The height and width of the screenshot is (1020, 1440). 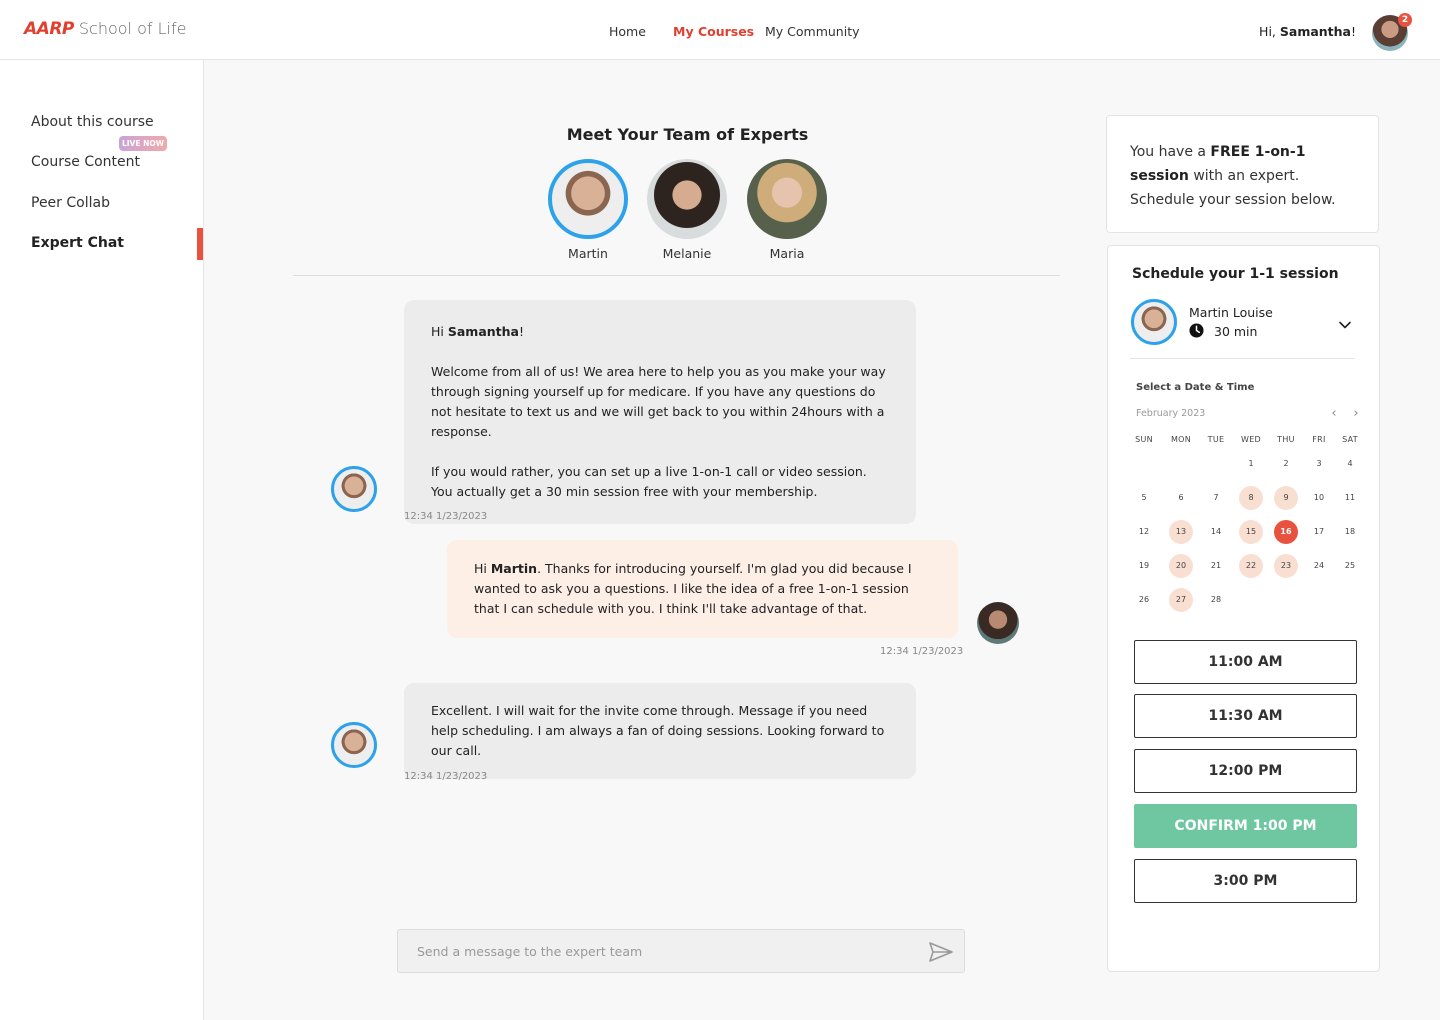 What do you see at coordinates (1245, 716) in the screenshot?
I see `time-slot-button: 11:30 AM` at bounding box center [1245, 716].